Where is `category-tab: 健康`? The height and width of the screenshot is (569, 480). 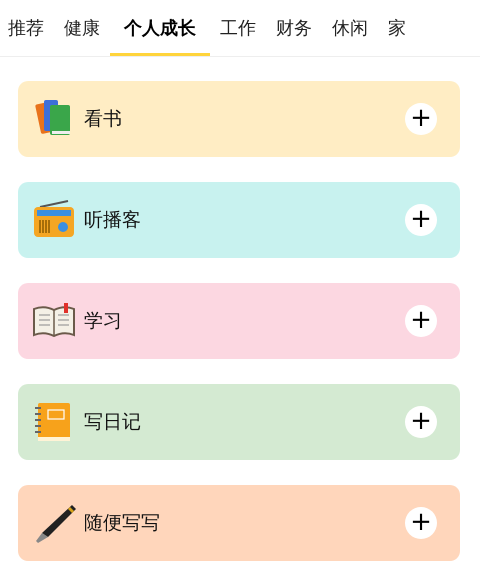 category-tab: 健康 is located at coordinates (82, 28).